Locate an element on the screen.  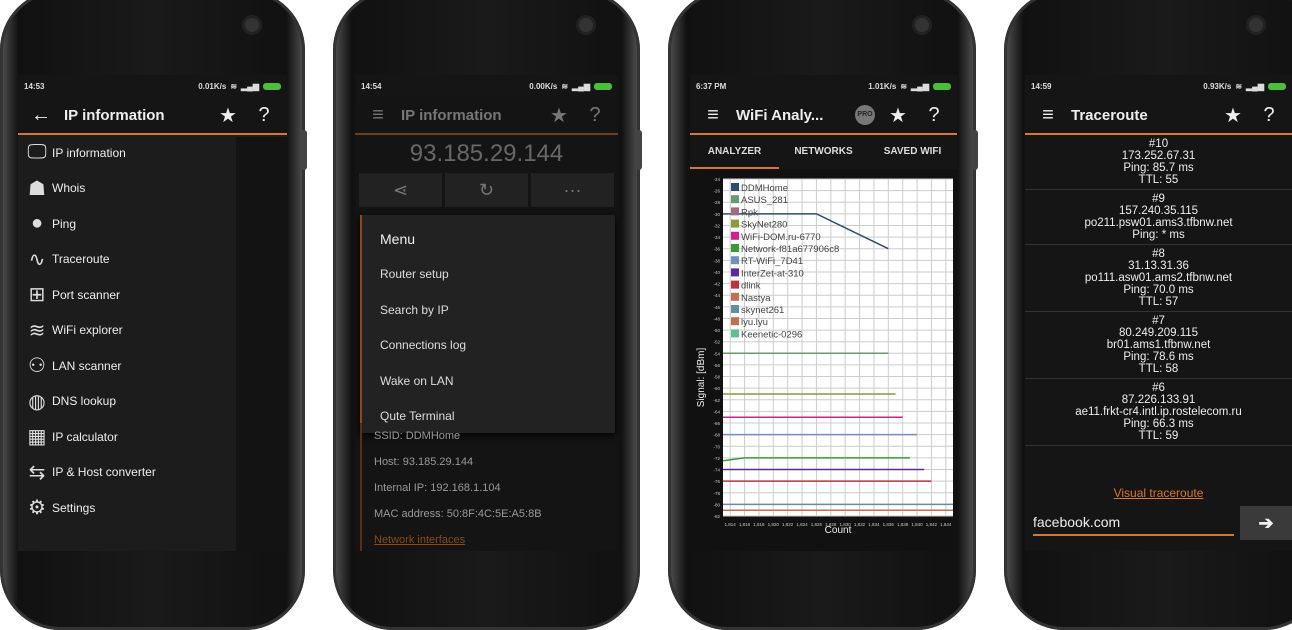
monitor-icon: 🖵 is located at coordinates (37, 152).